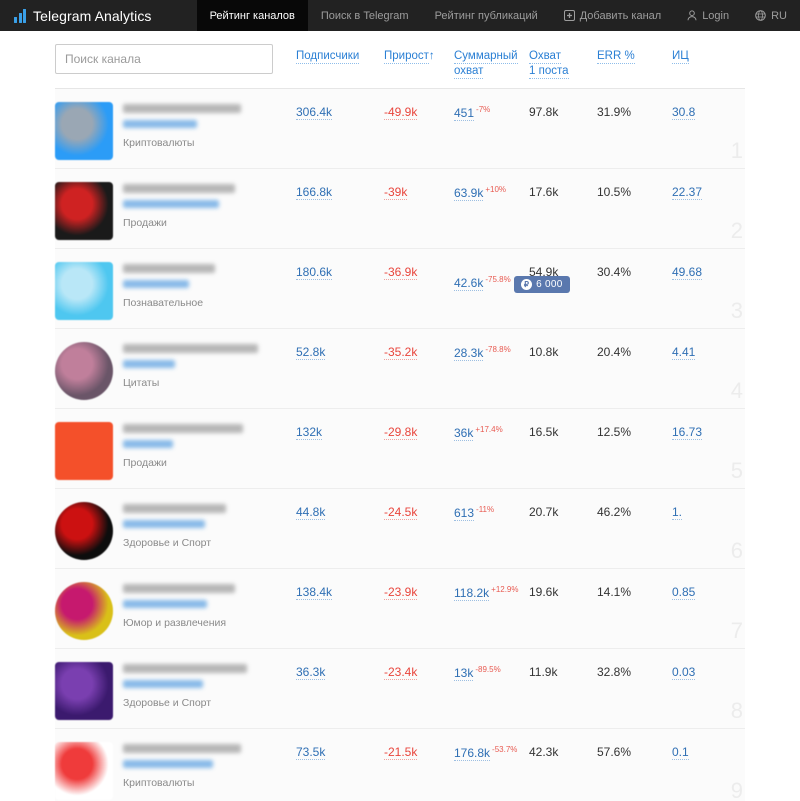 Image resolution: width=800 pixels, height=801 pixels. Describe the element at coordinates (684, 592) in the screenshot. I see `ii-value: 0.85` at that location.